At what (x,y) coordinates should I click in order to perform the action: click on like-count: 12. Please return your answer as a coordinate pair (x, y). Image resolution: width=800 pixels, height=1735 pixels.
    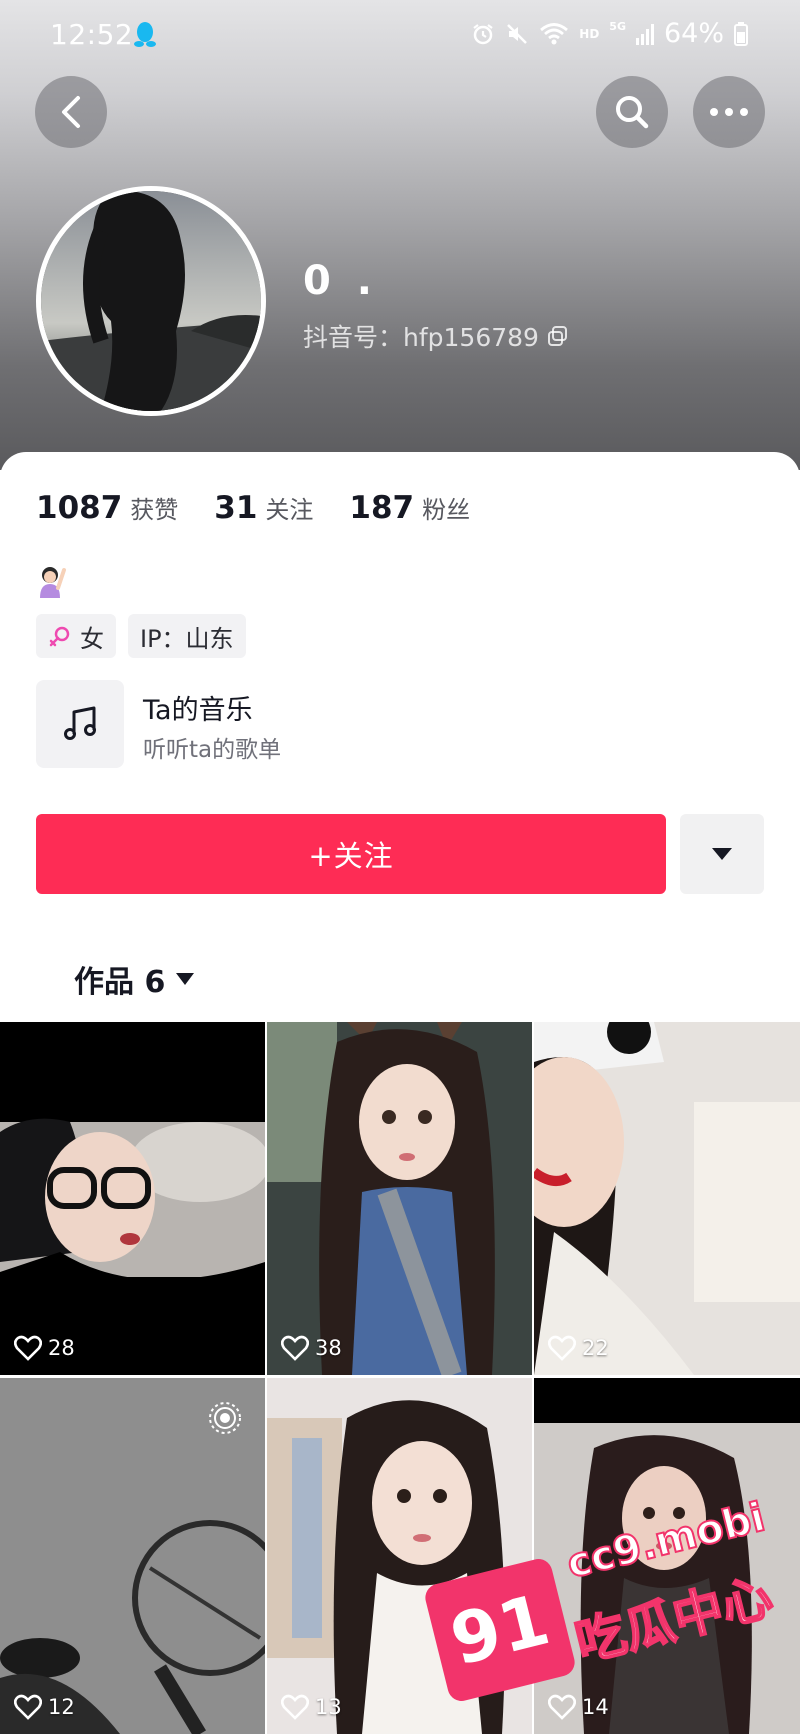
    Looking at the image, I should click on (44, 1707).